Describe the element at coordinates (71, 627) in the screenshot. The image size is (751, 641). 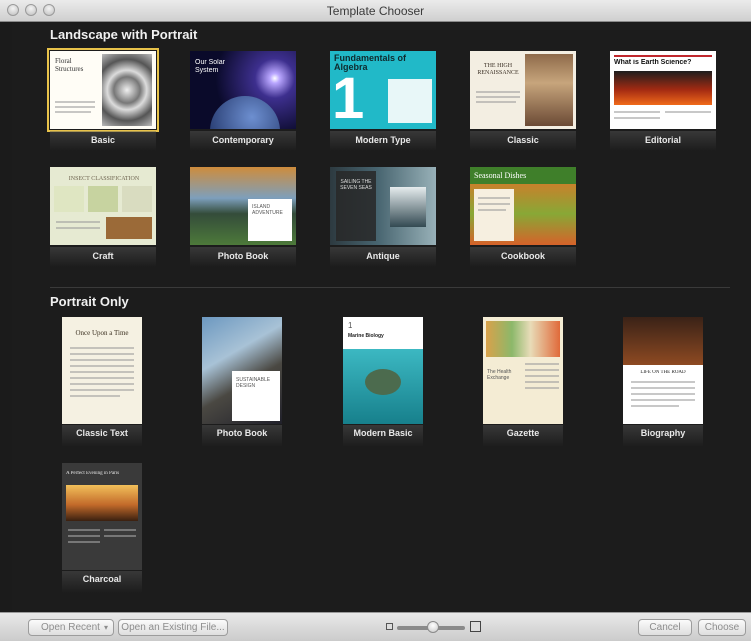
I see `open-recent-button: Open Recent ▾` at that location.